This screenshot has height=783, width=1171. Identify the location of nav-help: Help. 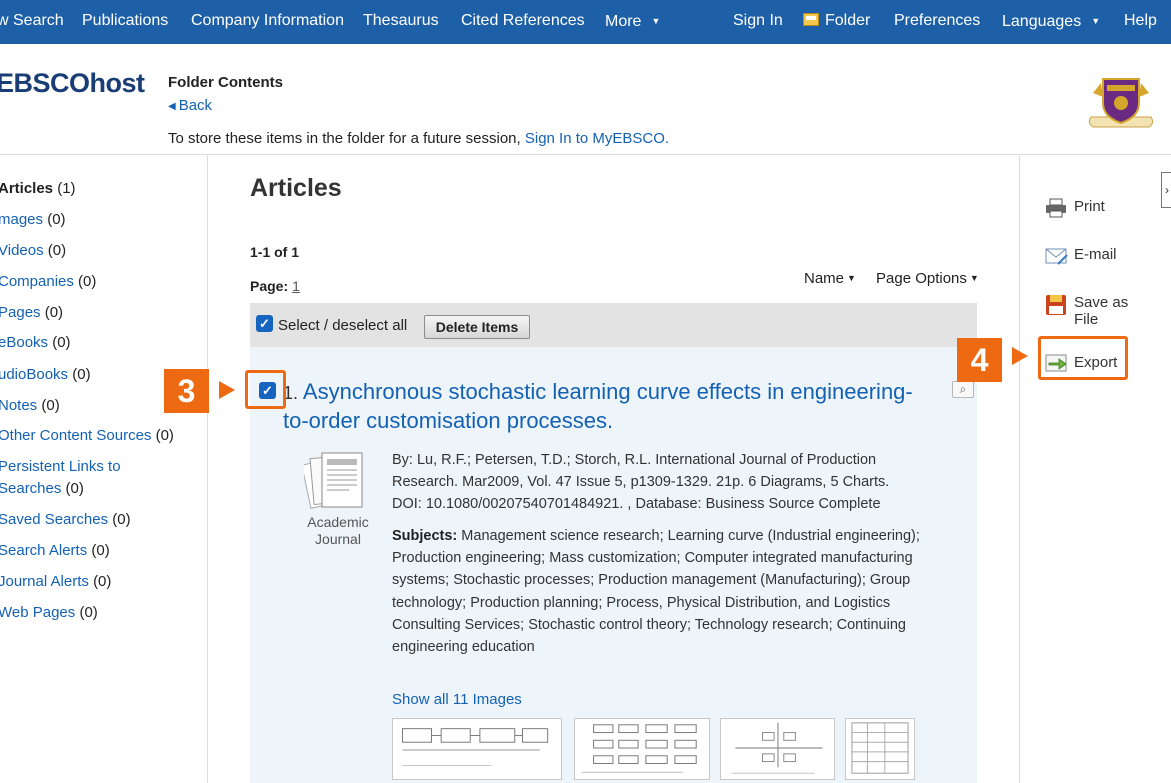
(1140, 22).